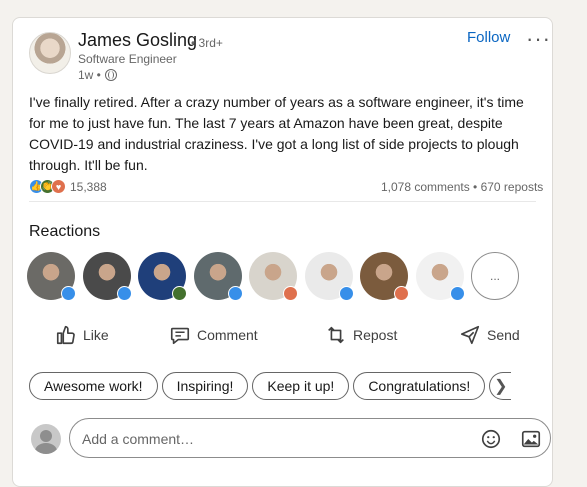  Describe the element at coordinates (88, 187) in the screenshot. I see `reaction-count: 15,388` at that location.